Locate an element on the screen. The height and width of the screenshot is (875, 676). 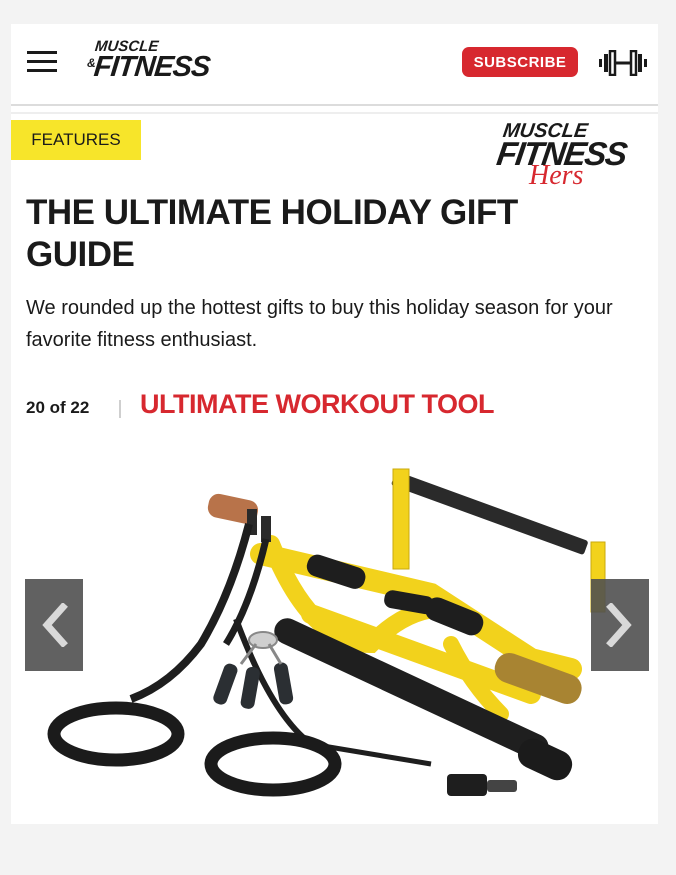
hers-logo-line3: Hers is located at coordinates (556, 175).